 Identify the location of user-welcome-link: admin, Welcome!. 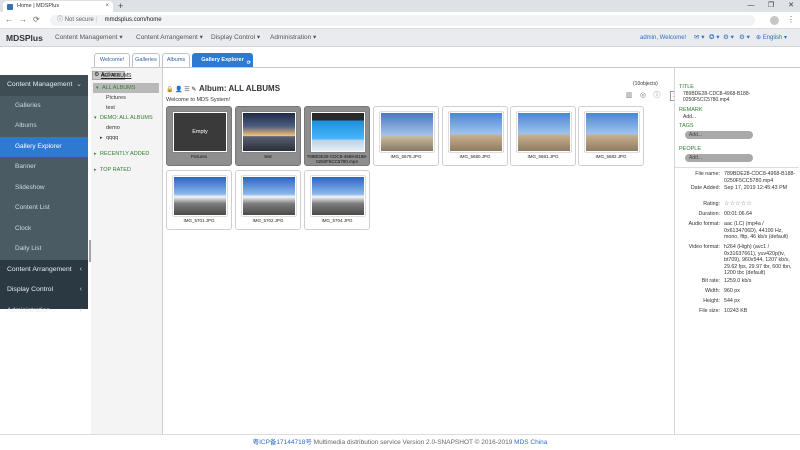
(663, 38).